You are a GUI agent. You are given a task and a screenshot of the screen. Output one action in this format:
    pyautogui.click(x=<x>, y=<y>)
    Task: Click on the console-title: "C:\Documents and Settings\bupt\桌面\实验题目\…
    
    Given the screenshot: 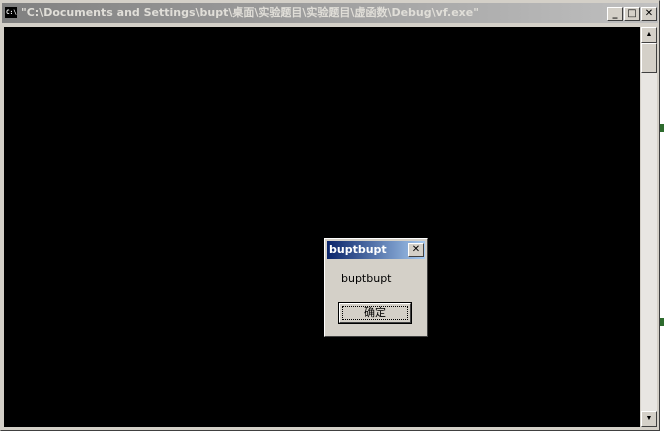 What is the action you would take?
    pyautogui.click(x=250, y=12)
    